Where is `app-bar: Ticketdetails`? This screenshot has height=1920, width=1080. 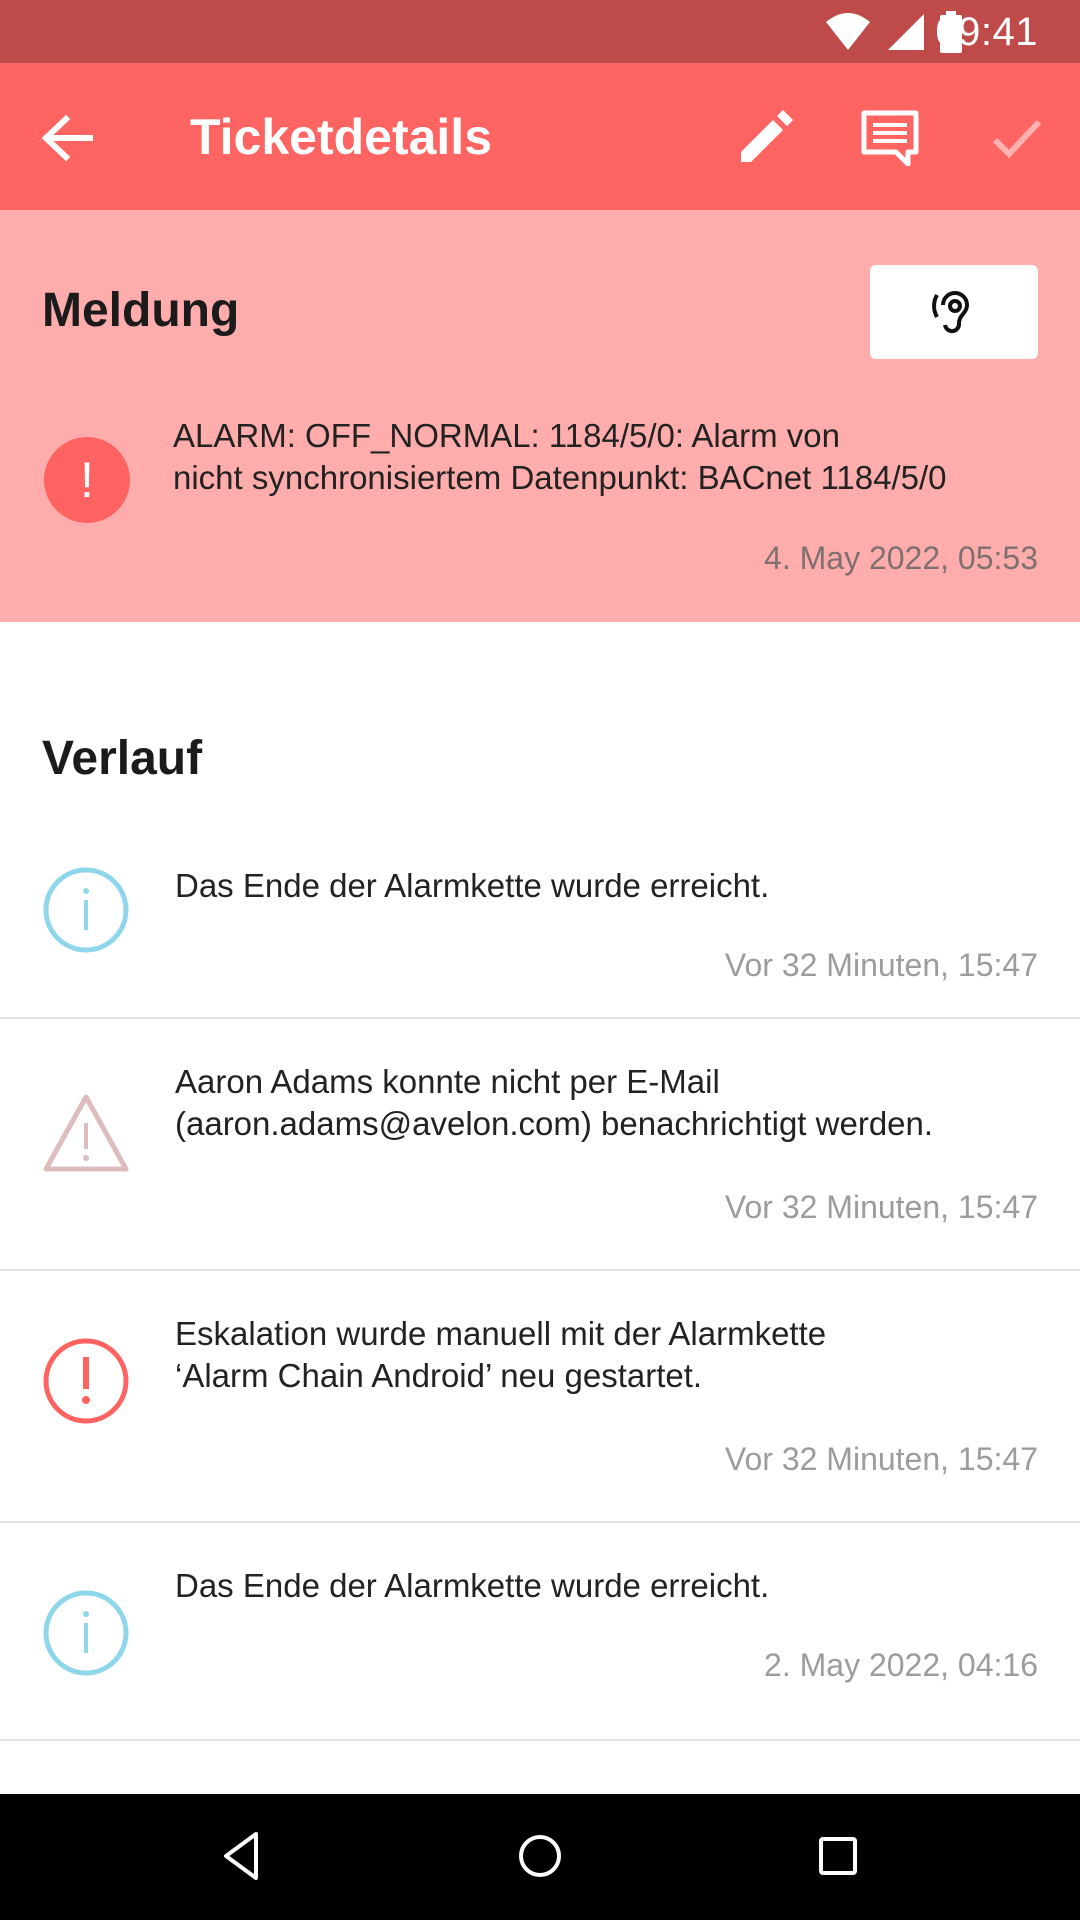
app-bar: Ticketdetails is located at coordinates (540, 136).